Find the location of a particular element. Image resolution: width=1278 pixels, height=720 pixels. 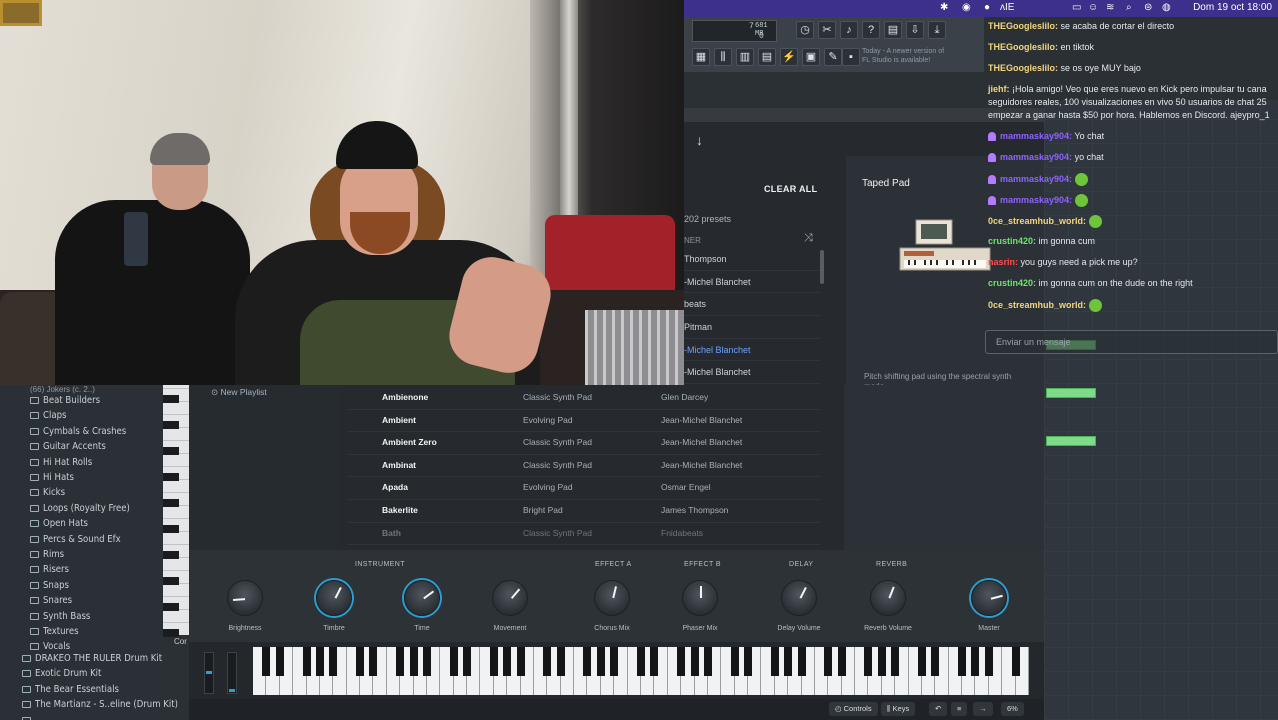

battery-icon: ▭ is located at coordinates (1076, 7).